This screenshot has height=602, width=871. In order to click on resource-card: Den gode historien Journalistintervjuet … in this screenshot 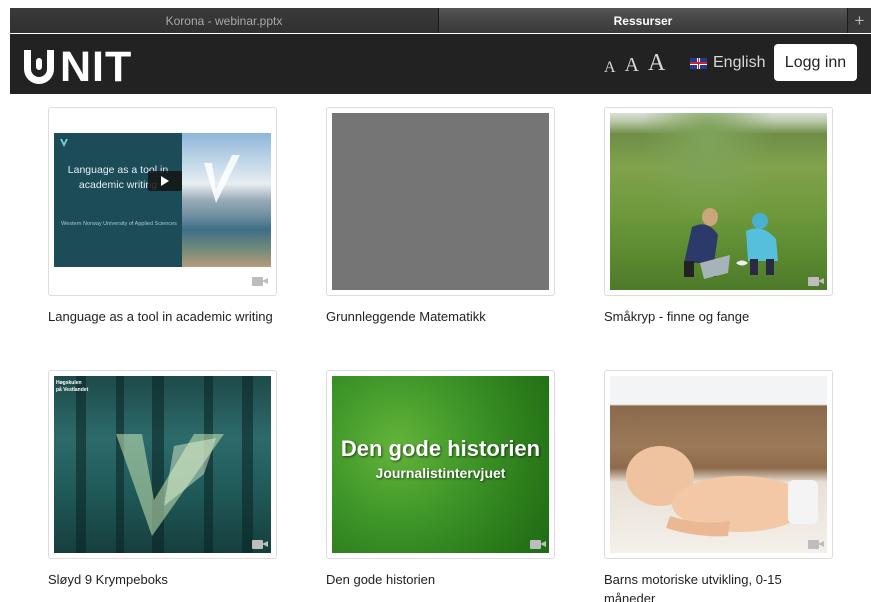, I will do `click(440, 485)`.